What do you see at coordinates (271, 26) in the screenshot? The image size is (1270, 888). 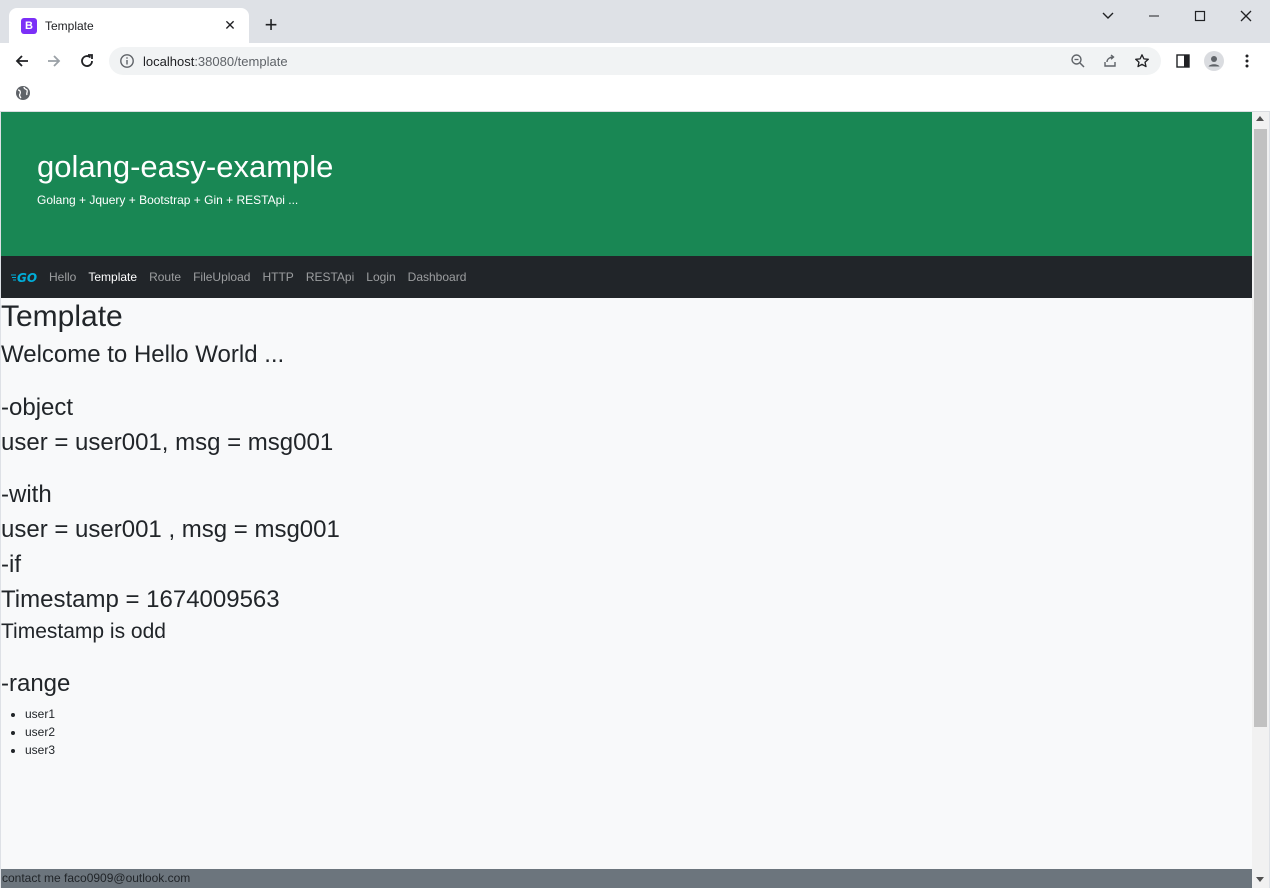 I see `new-tab-button: +` at bounding box center [271, 26].